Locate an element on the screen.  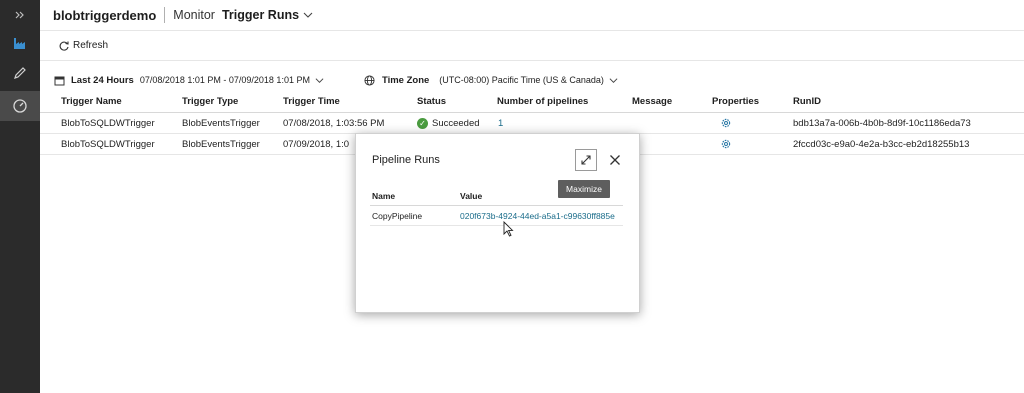
maximize-button is located at coordinates (586, 160).